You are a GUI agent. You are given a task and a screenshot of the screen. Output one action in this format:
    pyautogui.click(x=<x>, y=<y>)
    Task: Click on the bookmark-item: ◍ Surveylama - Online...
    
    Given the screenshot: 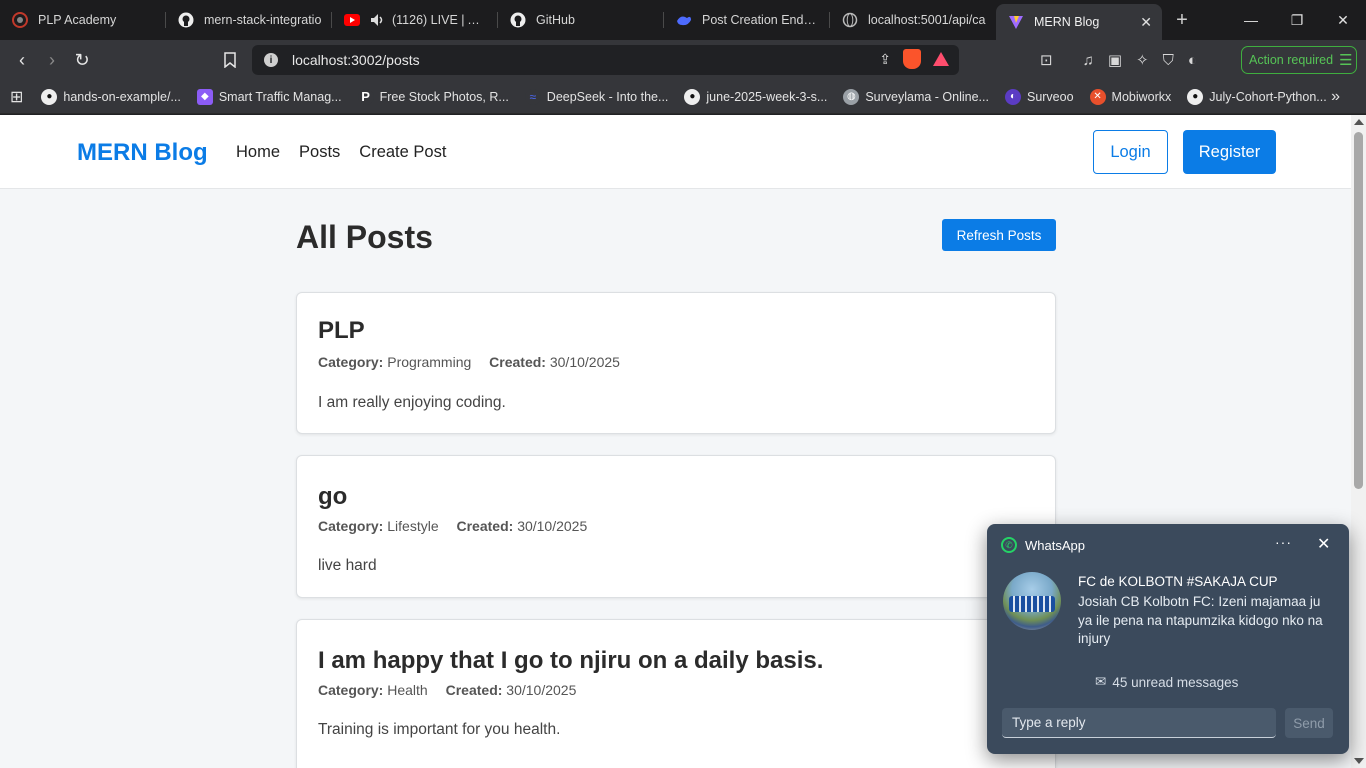 What is the action you would take?
    pyautogui.click(x=916, y=96)
    